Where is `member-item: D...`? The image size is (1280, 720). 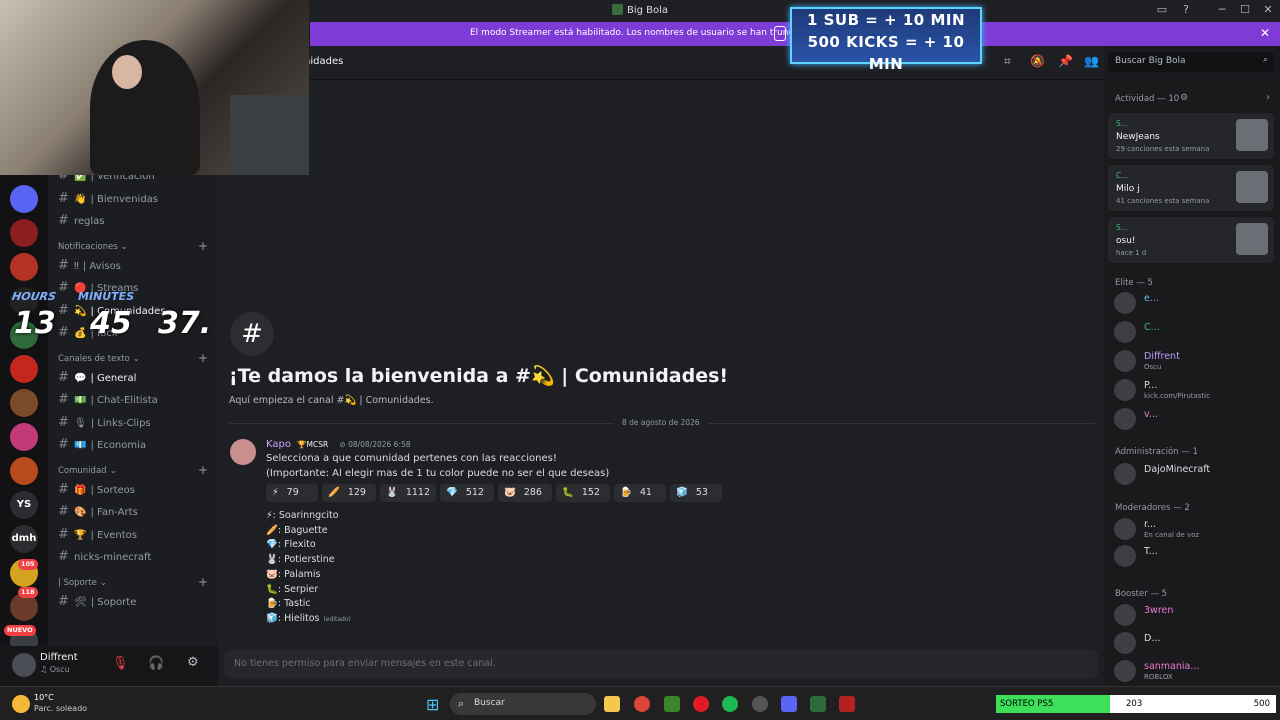
member-item: D... is located at coordinates (1194, 644).